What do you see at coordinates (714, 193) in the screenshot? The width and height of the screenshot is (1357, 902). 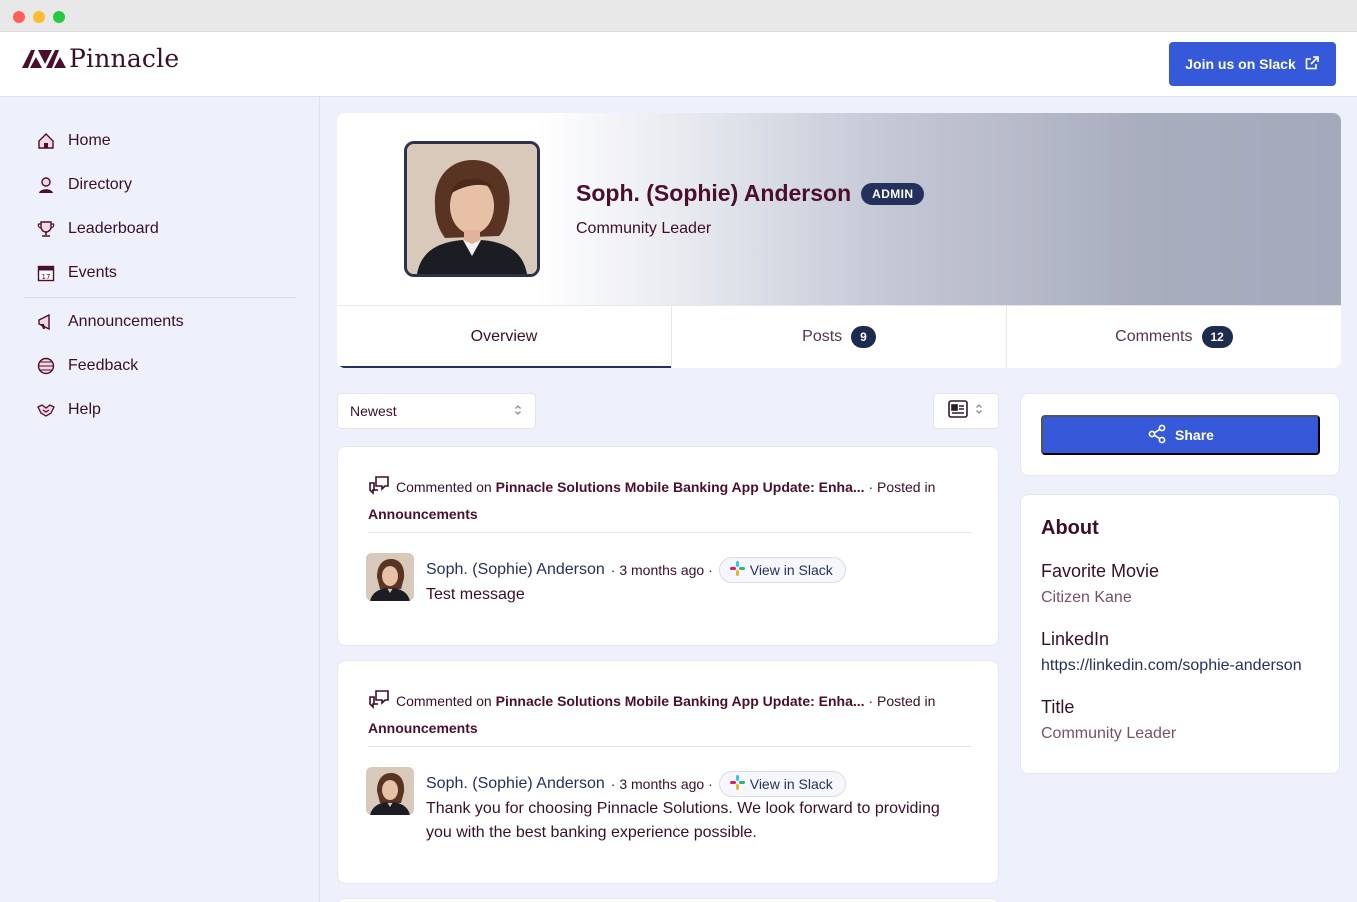 I see `profile-name: Soph. (Sophie) Anderson` at bounding box center [714, 193].